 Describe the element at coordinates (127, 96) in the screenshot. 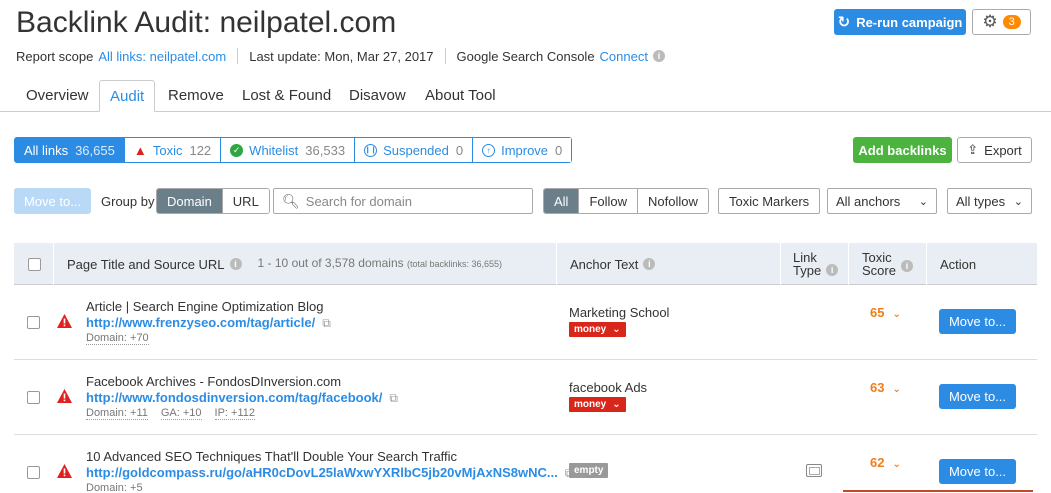

I see `tab-audit: Audit` at that location.